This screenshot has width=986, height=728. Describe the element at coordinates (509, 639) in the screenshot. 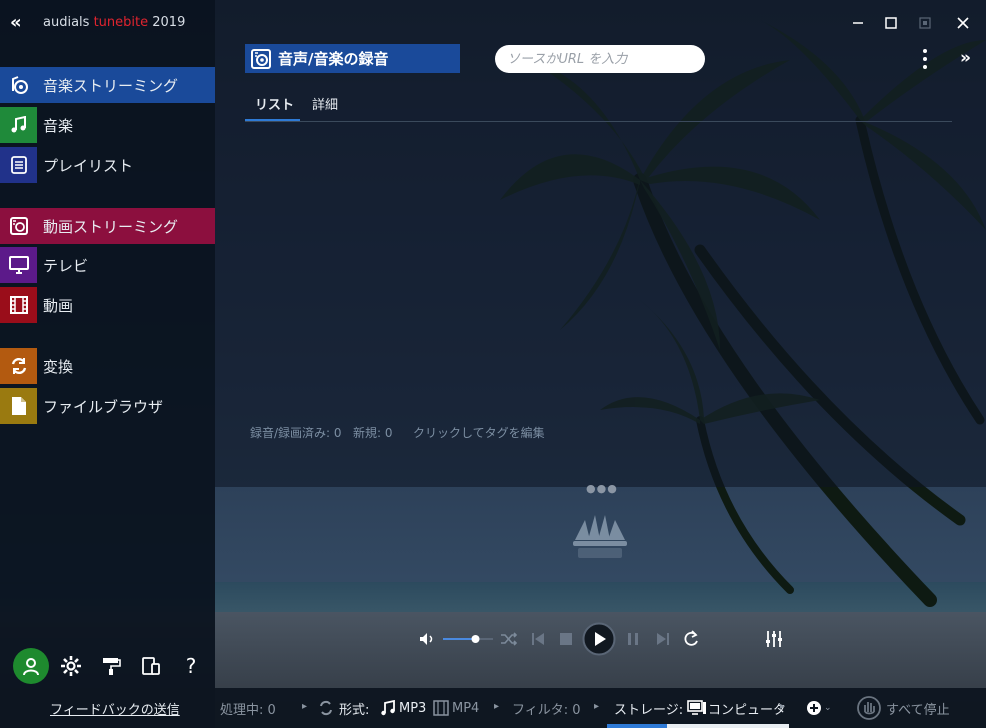

I see `shuffle-button` at that location.